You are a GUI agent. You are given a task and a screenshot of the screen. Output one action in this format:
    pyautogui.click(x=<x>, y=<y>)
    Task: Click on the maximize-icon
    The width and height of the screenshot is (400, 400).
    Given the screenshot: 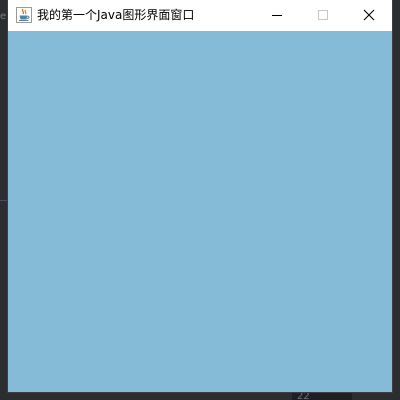 What is the action you would take?
    pyautogui.click(x=323, y=15)
    